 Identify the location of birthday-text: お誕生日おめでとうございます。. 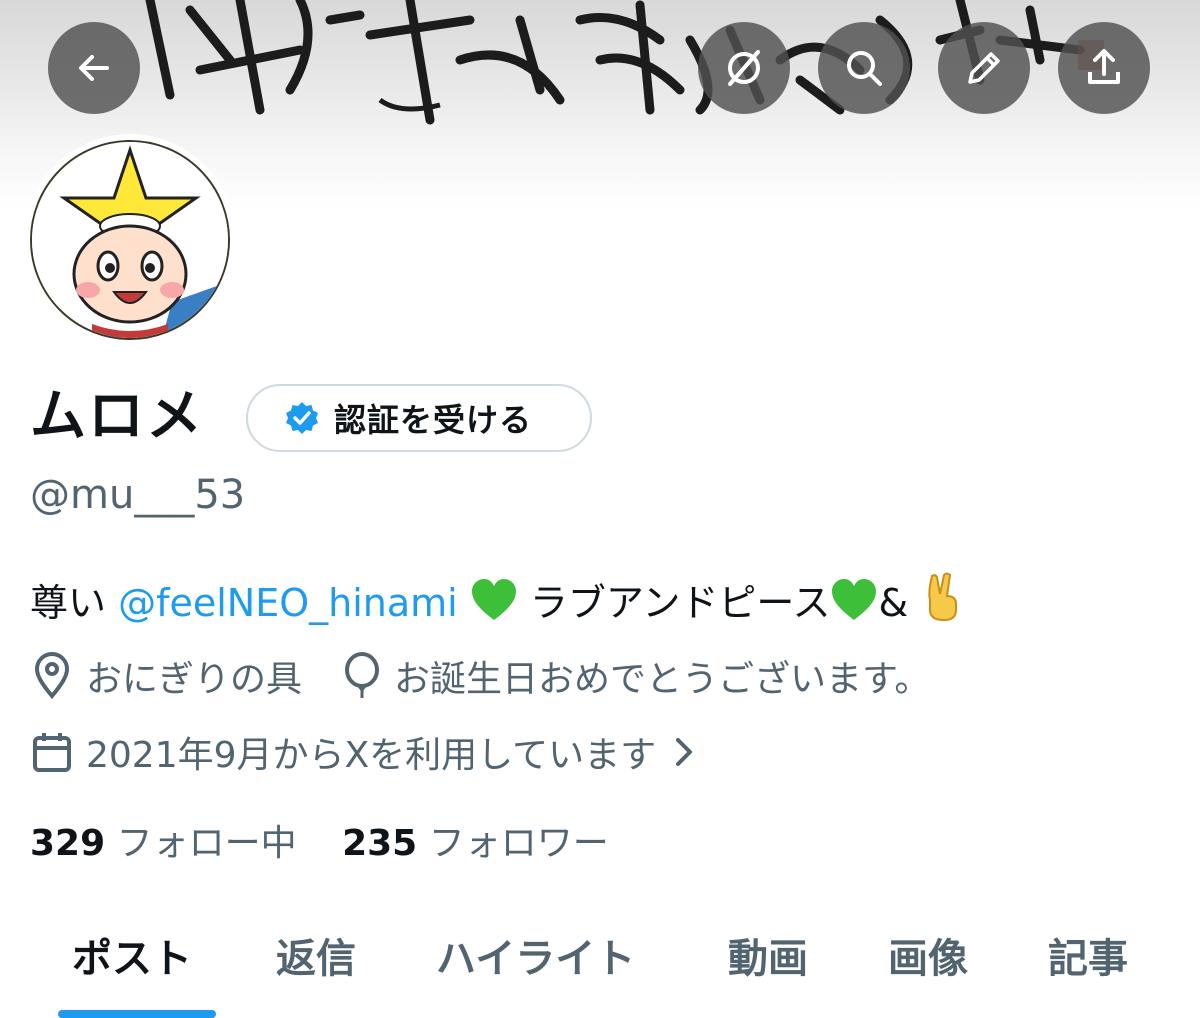
(662, 679).